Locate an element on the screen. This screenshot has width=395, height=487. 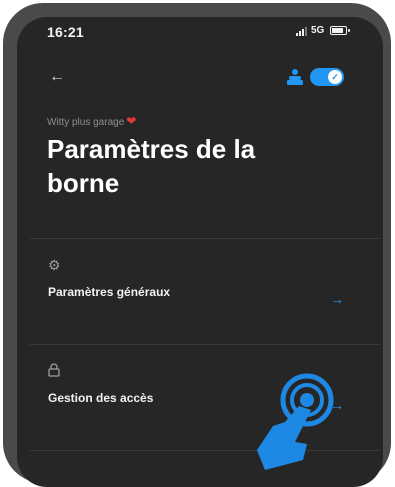
back-arrow-icon: ← is located at coordinates (57, 77).